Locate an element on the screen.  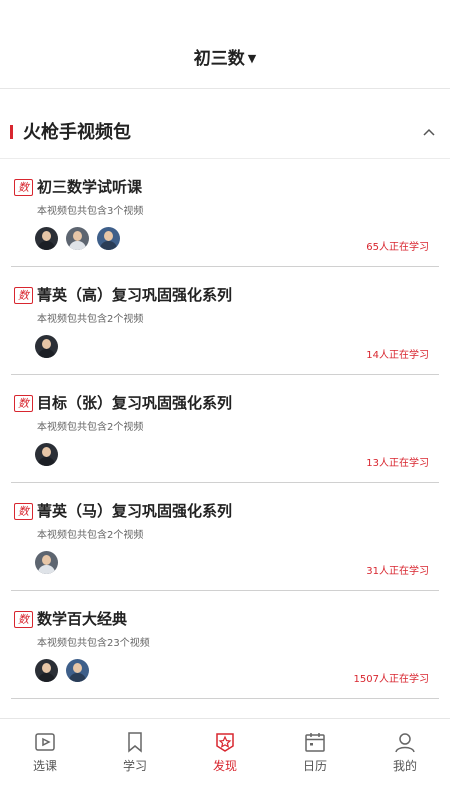
tab-profile: 我的 is located at coordinates (405, 760).